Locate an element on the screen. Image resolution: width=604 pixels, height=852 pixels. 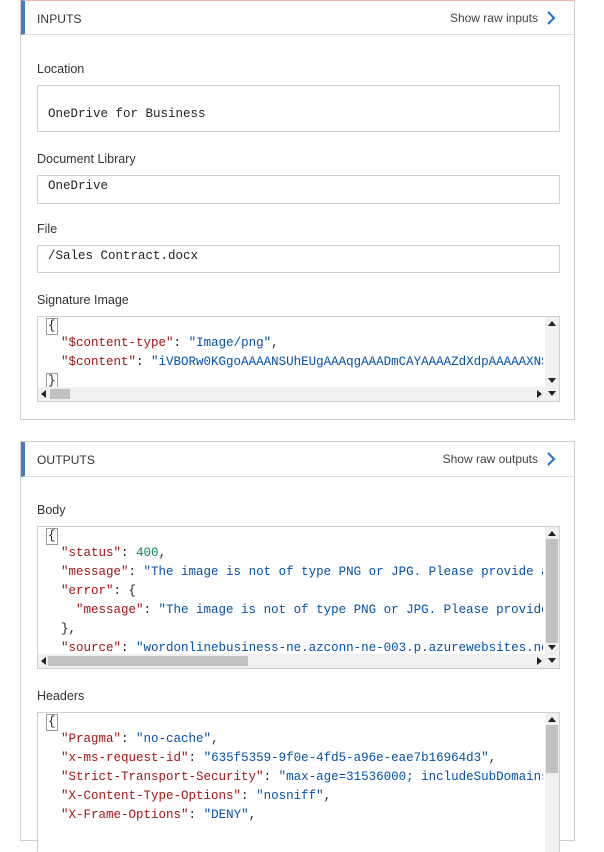
show-raw-inputs-label: Show raw inputs is located at coordinates (493, 18).